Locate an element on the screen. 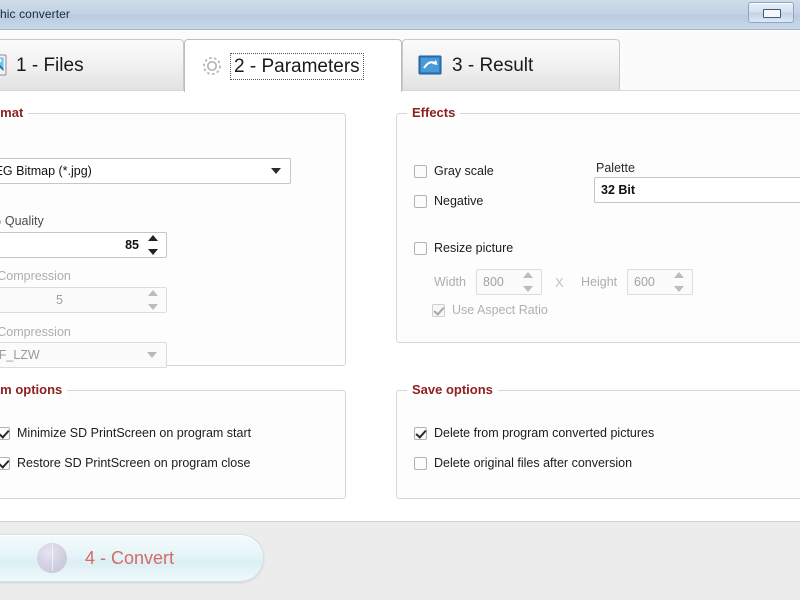  export-image-icon is located at coordinates (430, 65).